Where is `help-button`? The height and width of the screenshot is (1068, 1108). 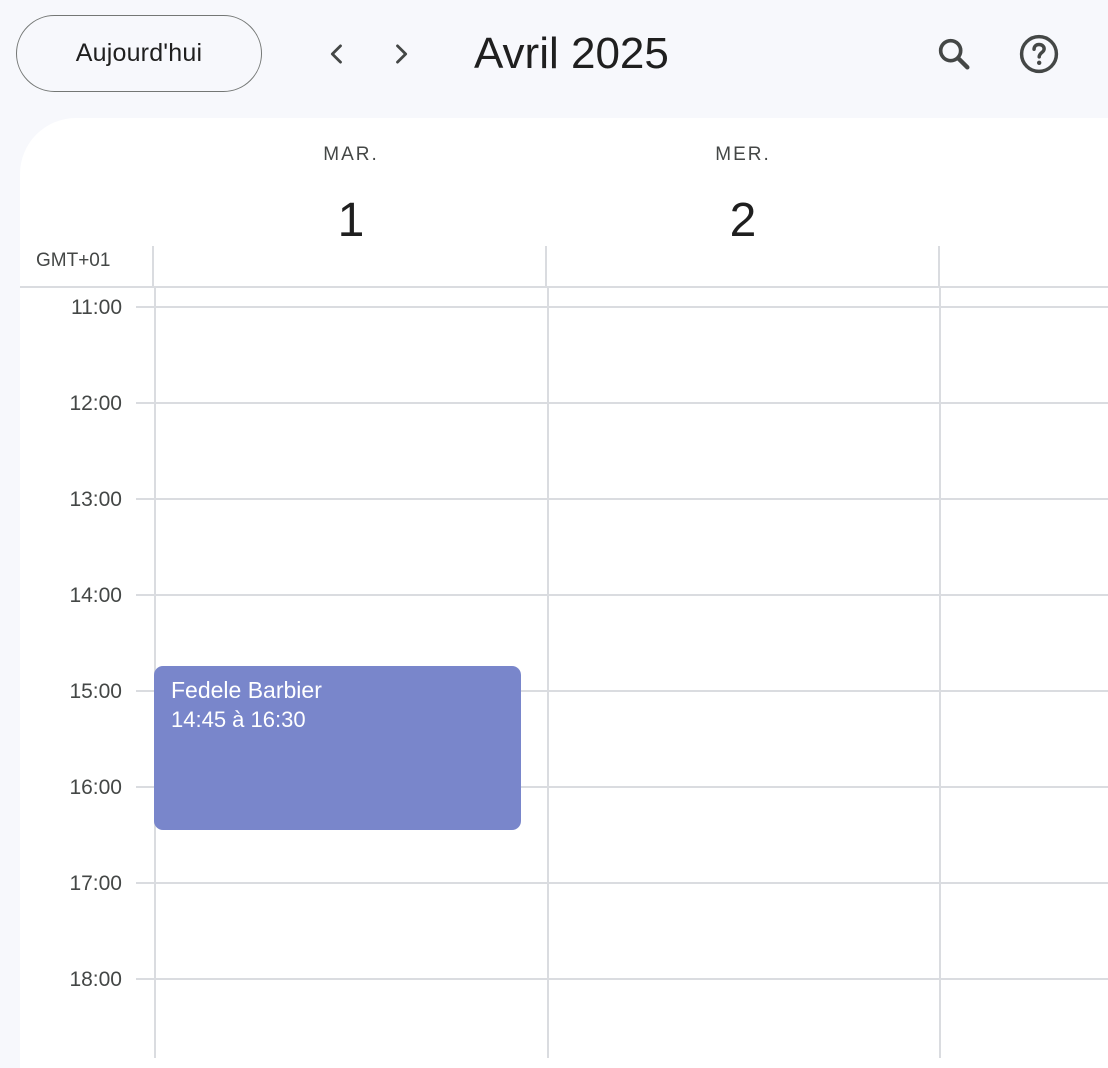
help-button is located at coordinates (1039, 54).